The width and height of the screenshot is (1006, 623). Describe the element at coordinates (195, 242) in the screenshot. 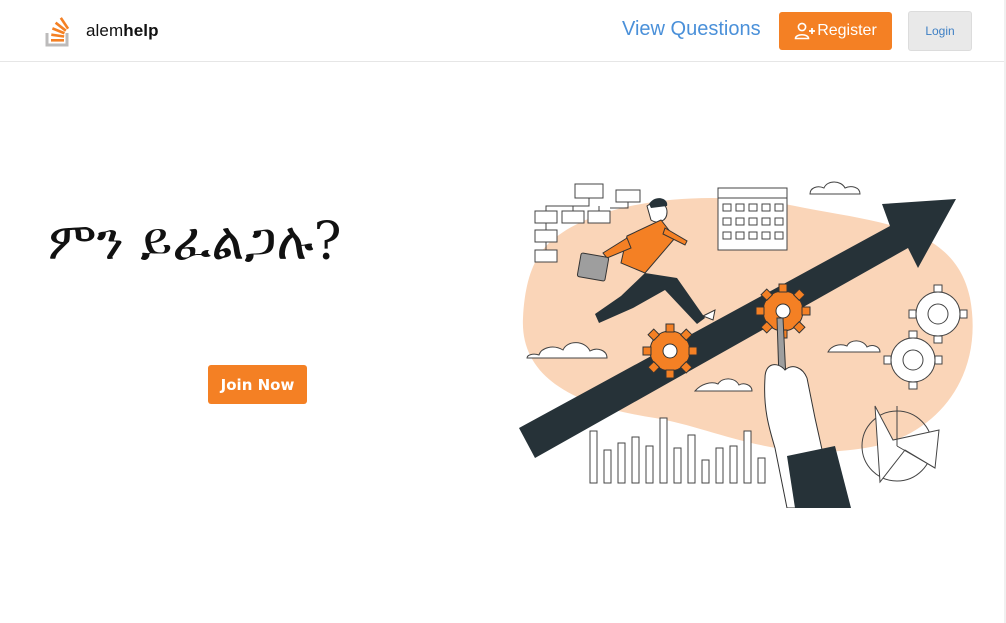

I see `hero-headline: ምን ይፈልጋሉ?` at that location.